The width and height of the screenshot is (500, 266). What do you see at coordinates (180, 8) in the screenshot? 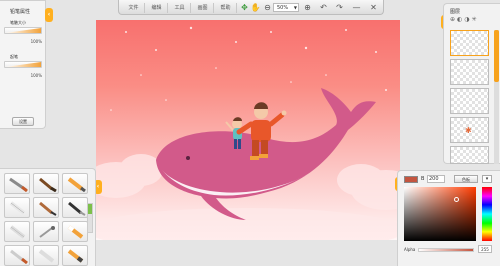
I see `menu-tools: 工具` at bounding box center [180, 8].